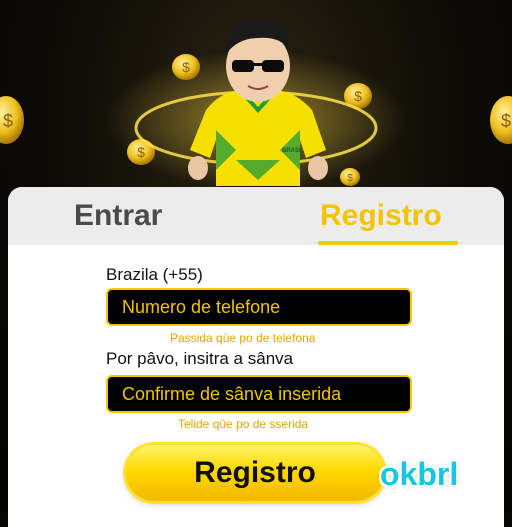 Image resolution: width=512 pixels, height=527 pixels. What do you see at coordinates (259, 307) in the screenshot?
I see `phone-input: Numero de telefone` at bounding box center [259, 307].